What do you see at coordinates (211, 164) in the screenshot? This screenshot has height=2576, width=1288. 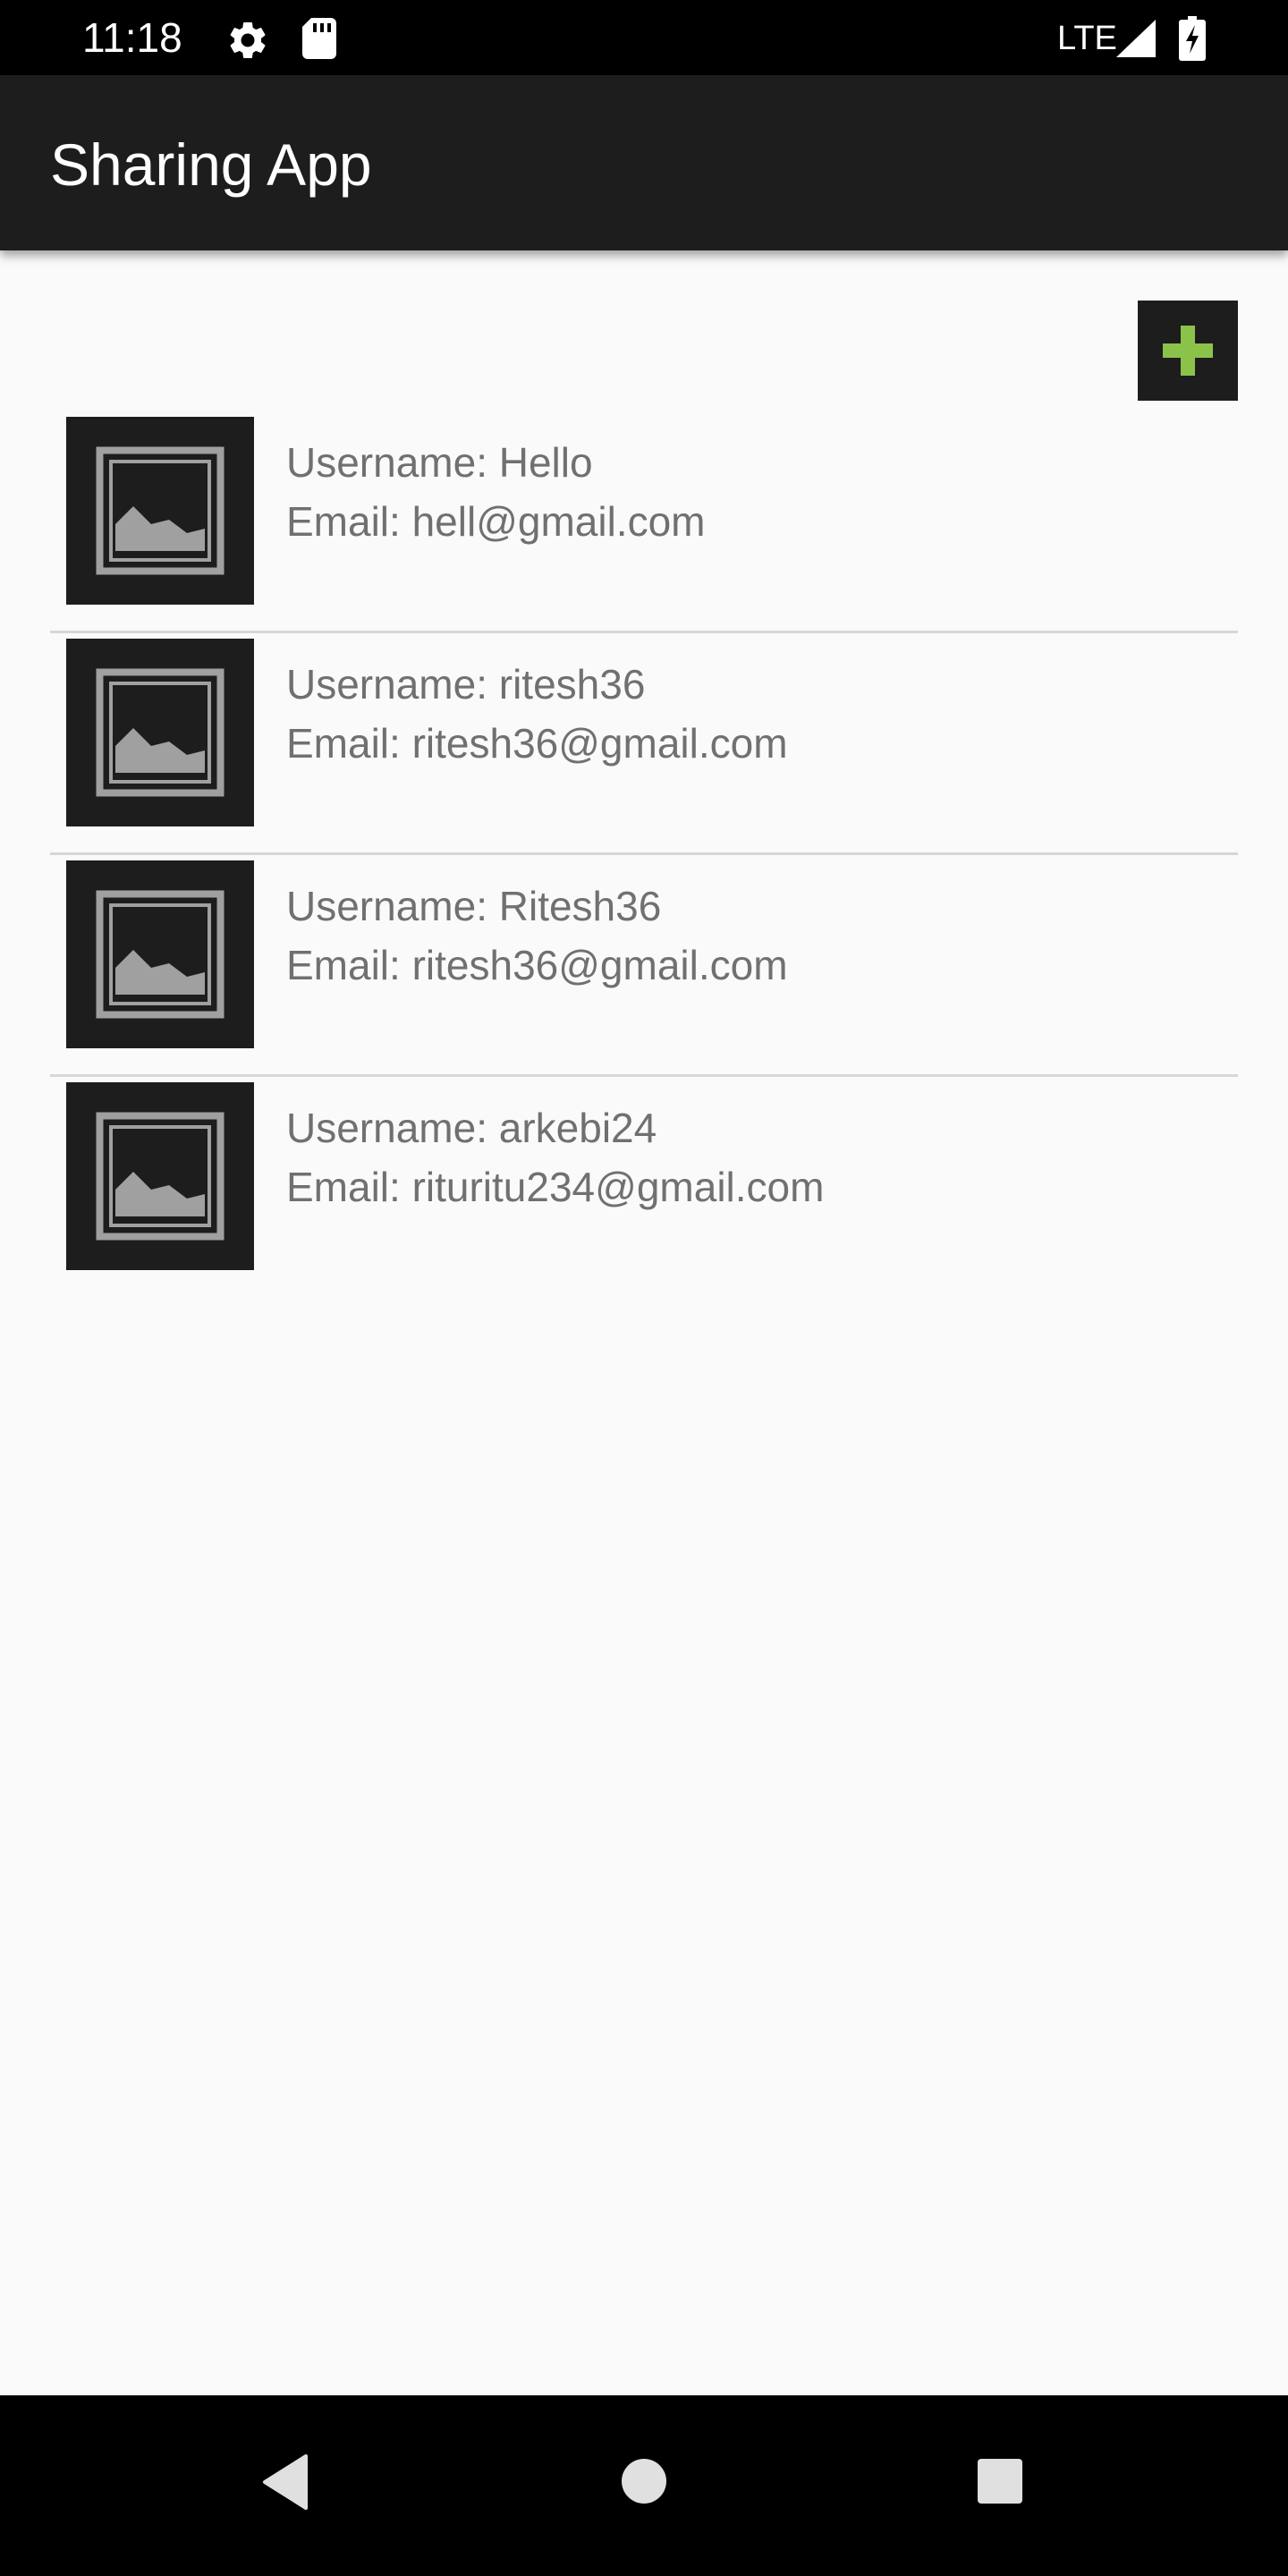 I see `app-title: Sharing App` at bounding box center [211, 164].